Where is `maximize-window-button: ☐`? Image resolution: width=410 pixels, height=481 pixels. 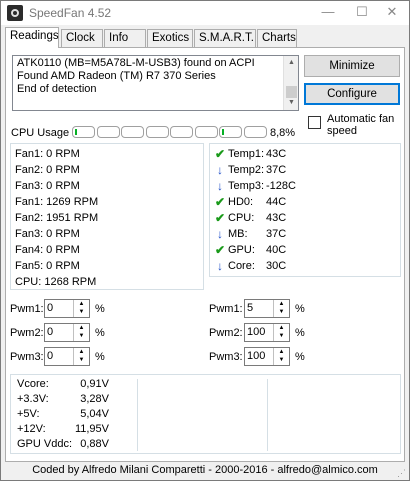 maximize-window-button: ☐ is located at coordinates (362, 13).